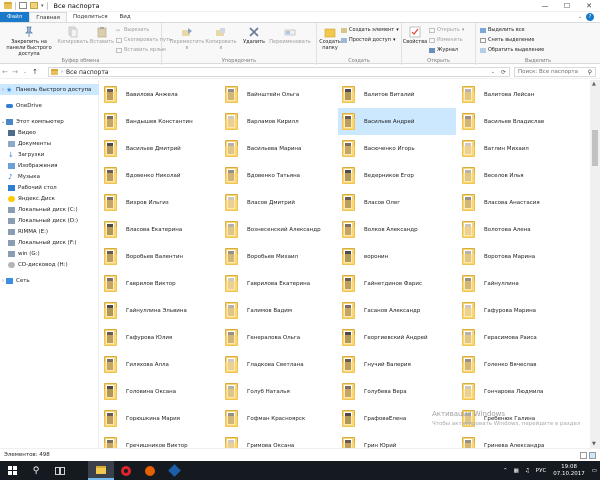 The height and width of the screenshot is (480, 600). What do you see at coordinates (102, 35) in the screenshot?
I see `paste-button: Вставить` at bounding box center [102, 35].